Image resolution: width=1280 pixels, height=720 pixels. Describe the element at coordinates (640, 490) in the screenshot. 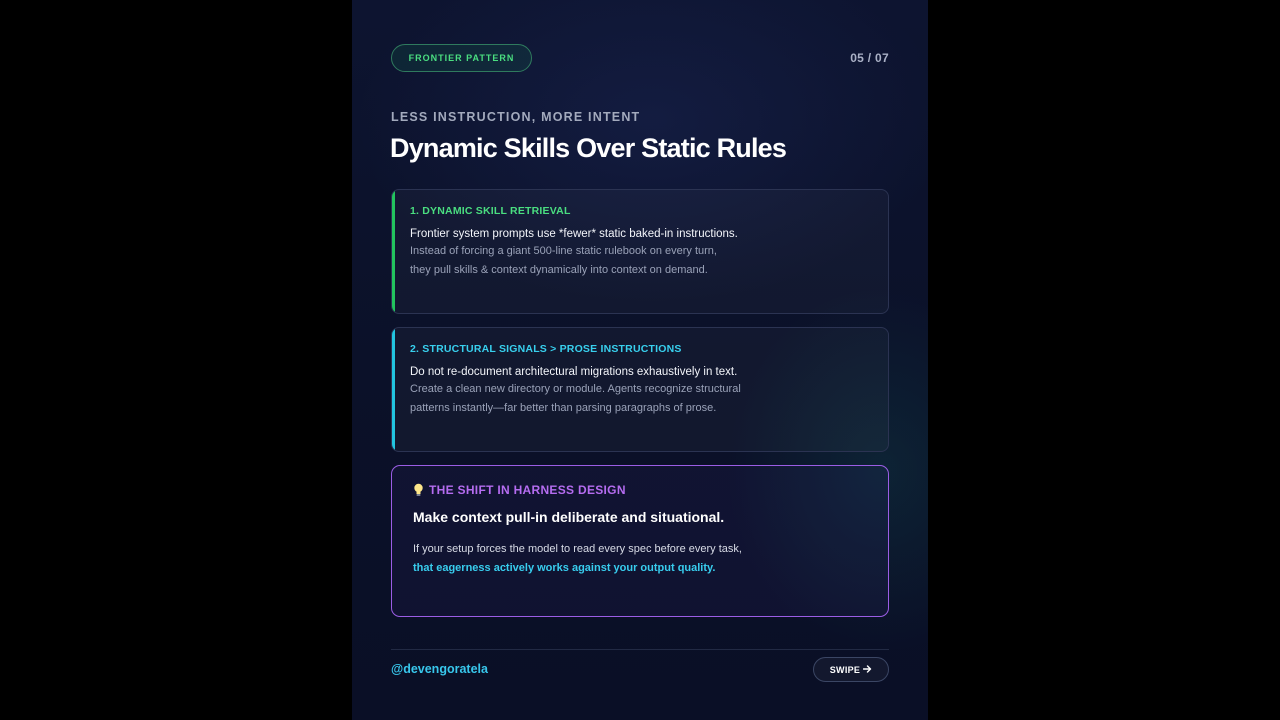

I see `shift-heading-row: THE SHIFT IN HARNESS DESIGN` at that location.